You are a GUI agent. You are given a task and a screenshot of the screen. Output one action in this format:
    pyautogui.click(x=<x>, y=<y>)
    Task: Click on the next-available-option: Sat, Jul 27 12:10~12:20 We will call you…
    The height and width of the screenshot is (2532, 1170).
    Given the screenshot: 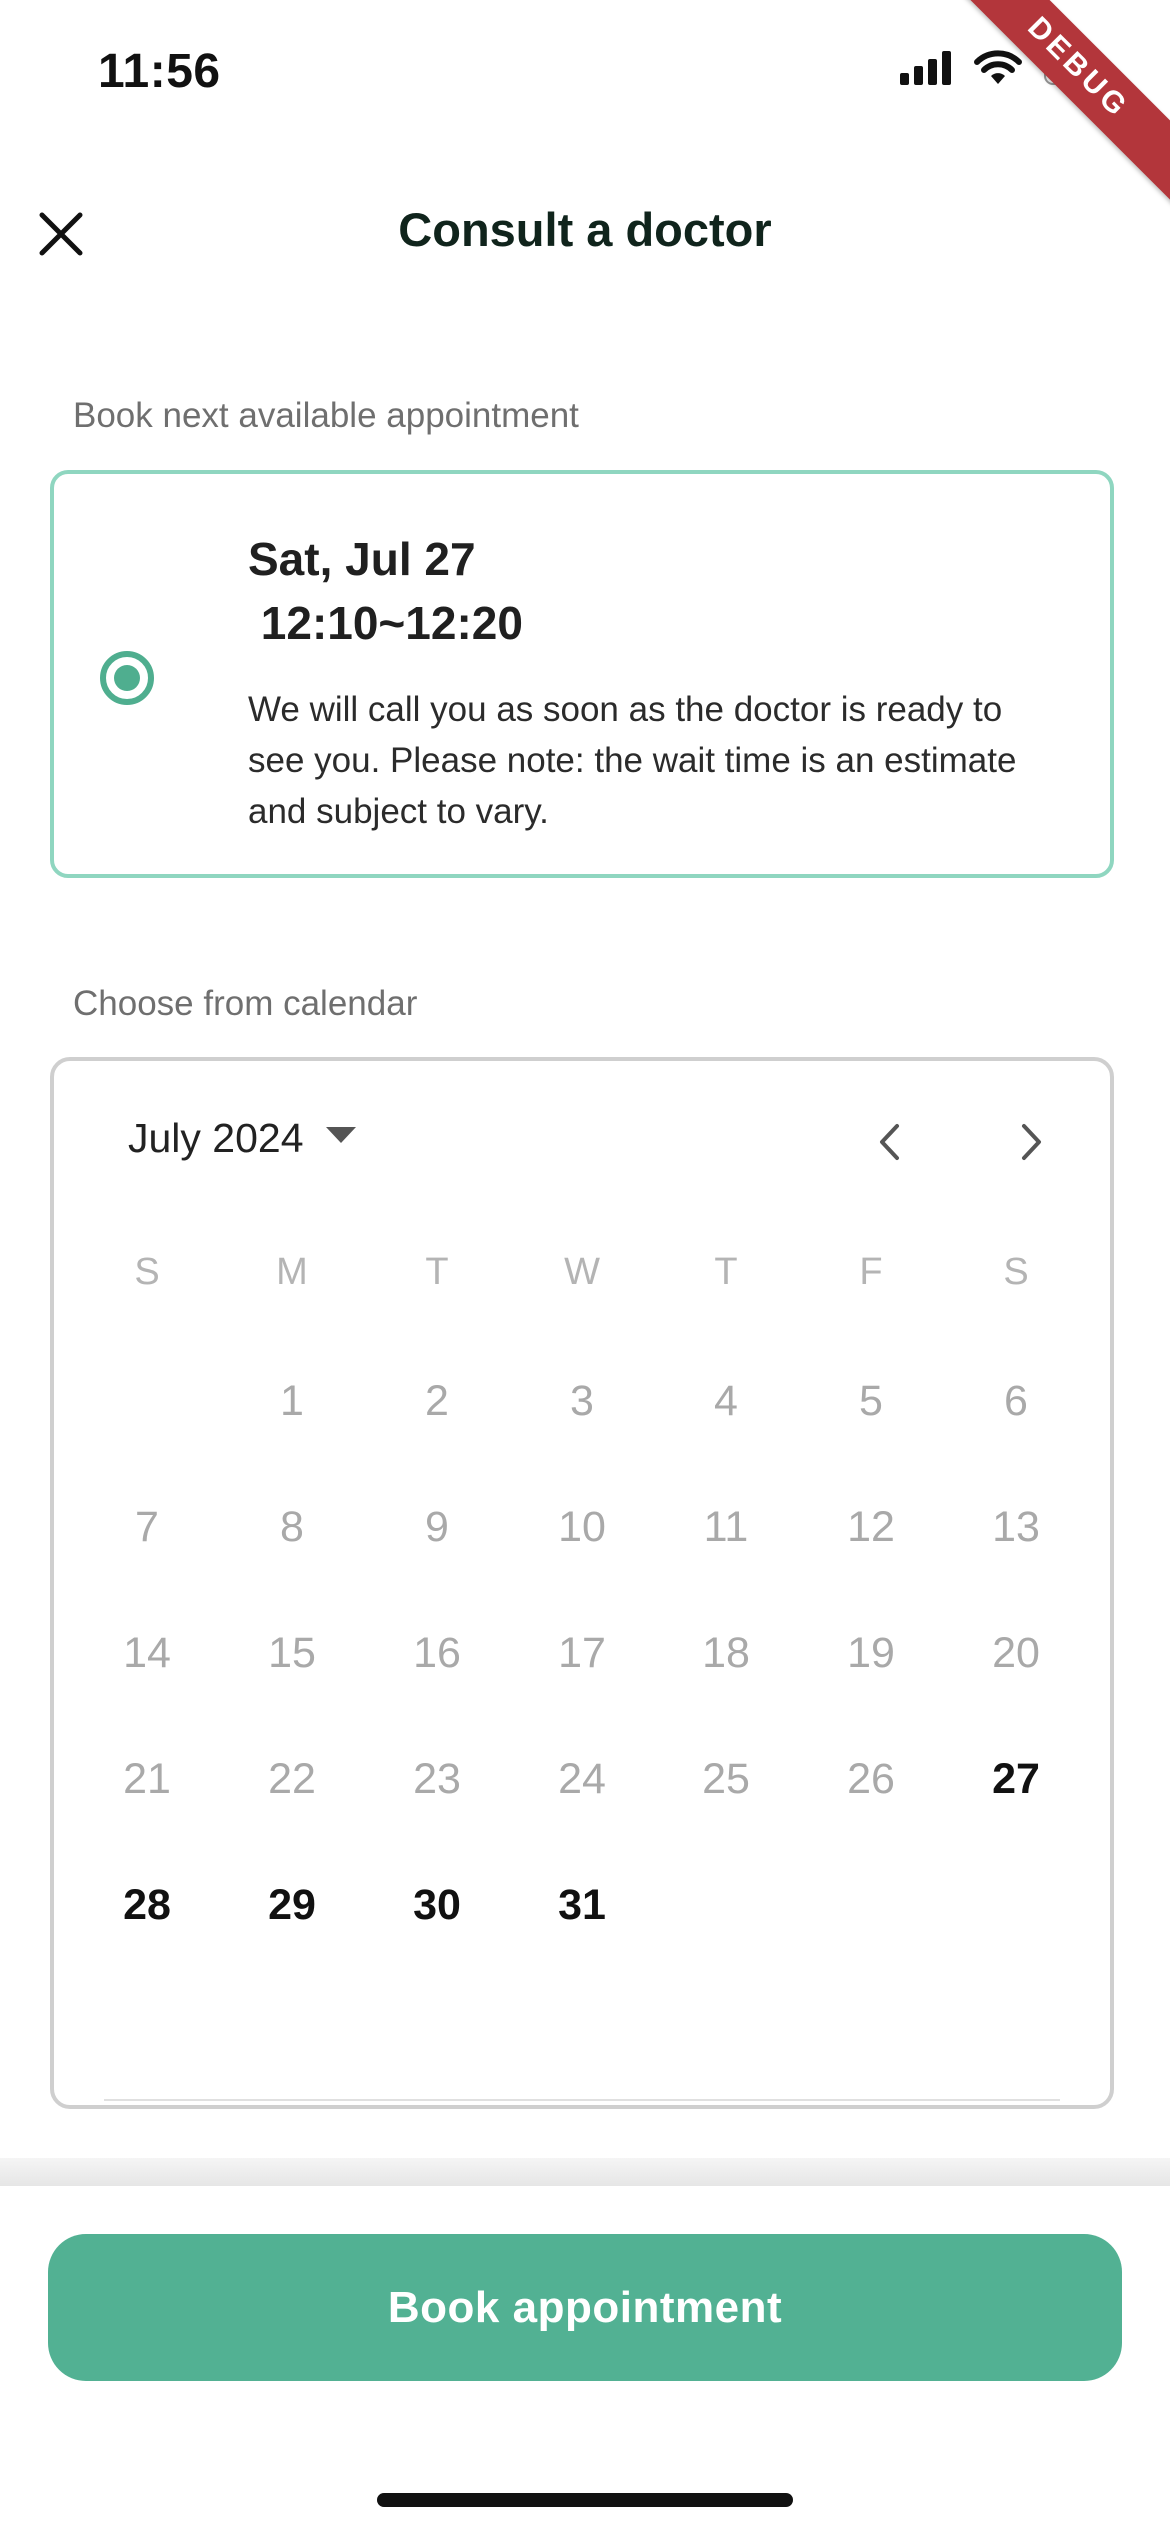 What is the action you would take?
    pyautogui.click(x=582, y=674)
    